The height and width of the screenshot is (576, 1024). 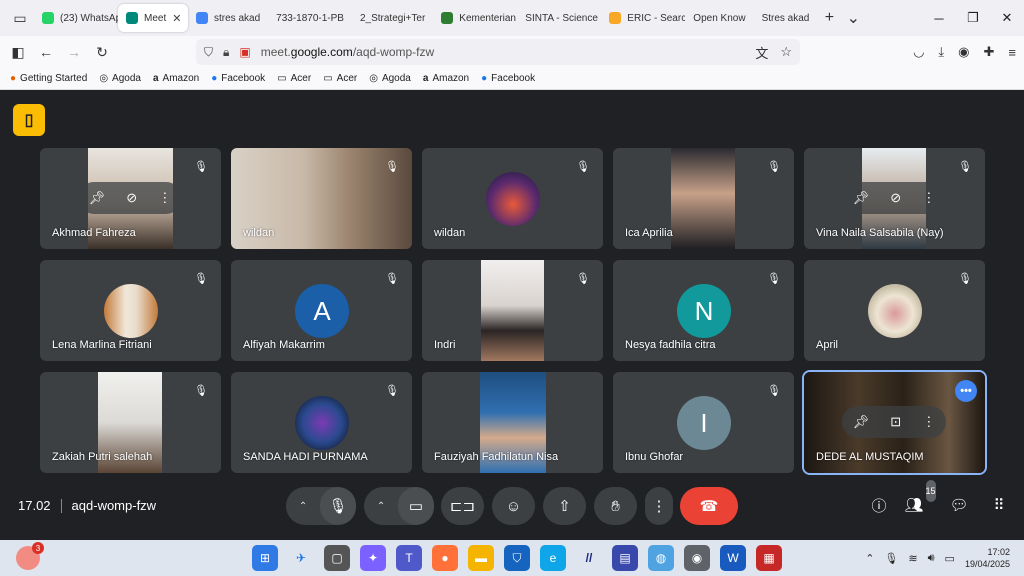 I want to click on participant-tile: 🎙︎ Indri, so click(x=512, y=310).